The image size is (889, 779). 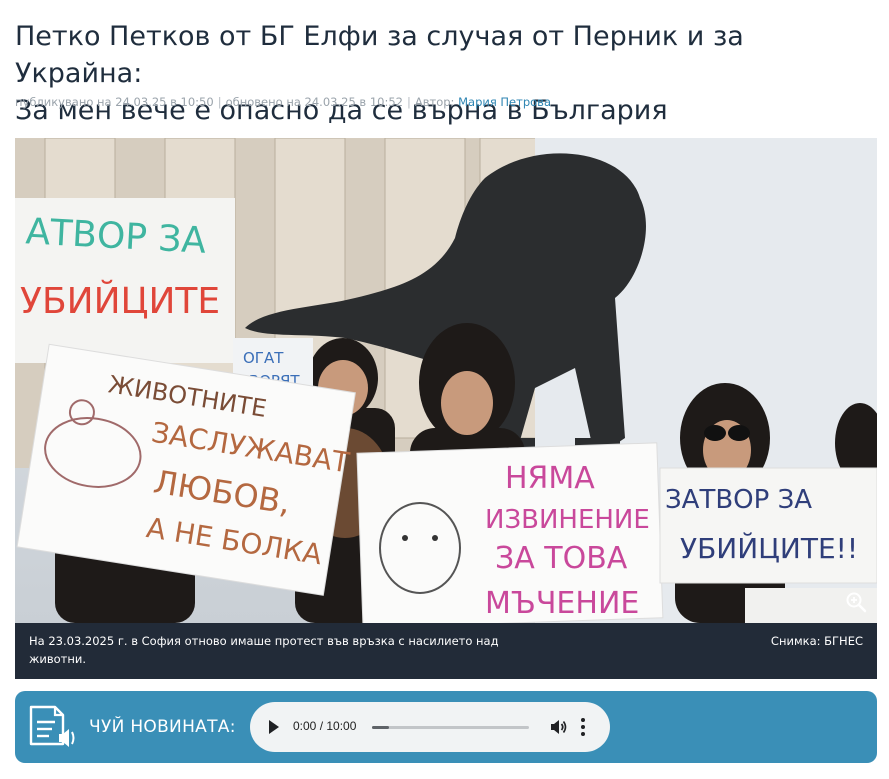 I want to click on audio-time: 0:00 / 10:00, so click(x=325, y=726).